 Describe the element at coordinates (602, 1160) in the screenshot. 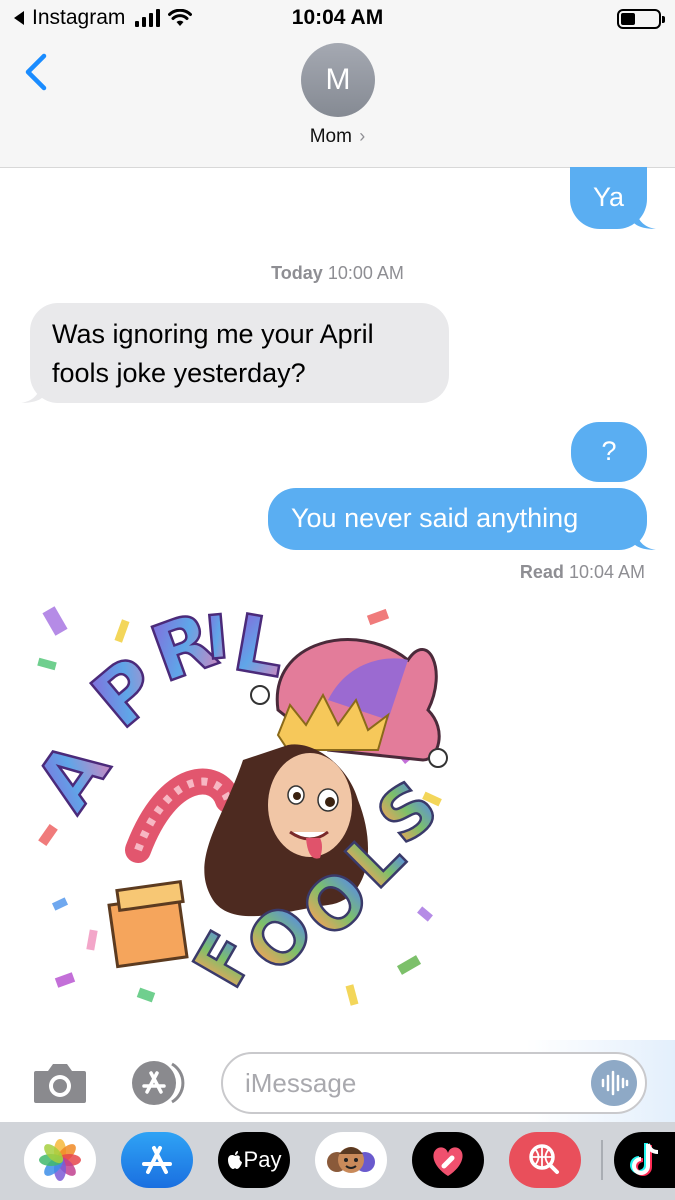

I see `drawer-divider` at that location.